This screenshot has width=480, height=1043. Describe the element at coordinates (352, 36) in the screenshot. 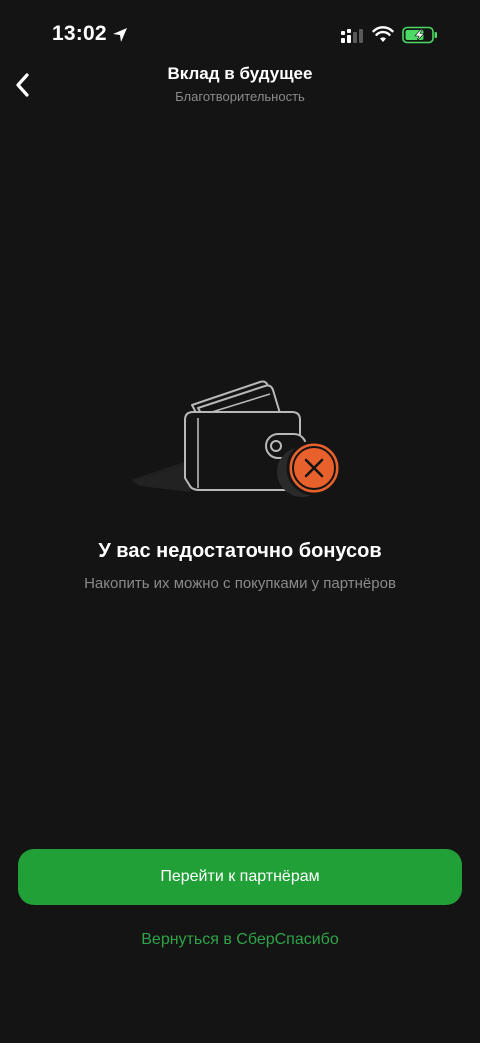

I see `cellular-signal-icon` at that location.